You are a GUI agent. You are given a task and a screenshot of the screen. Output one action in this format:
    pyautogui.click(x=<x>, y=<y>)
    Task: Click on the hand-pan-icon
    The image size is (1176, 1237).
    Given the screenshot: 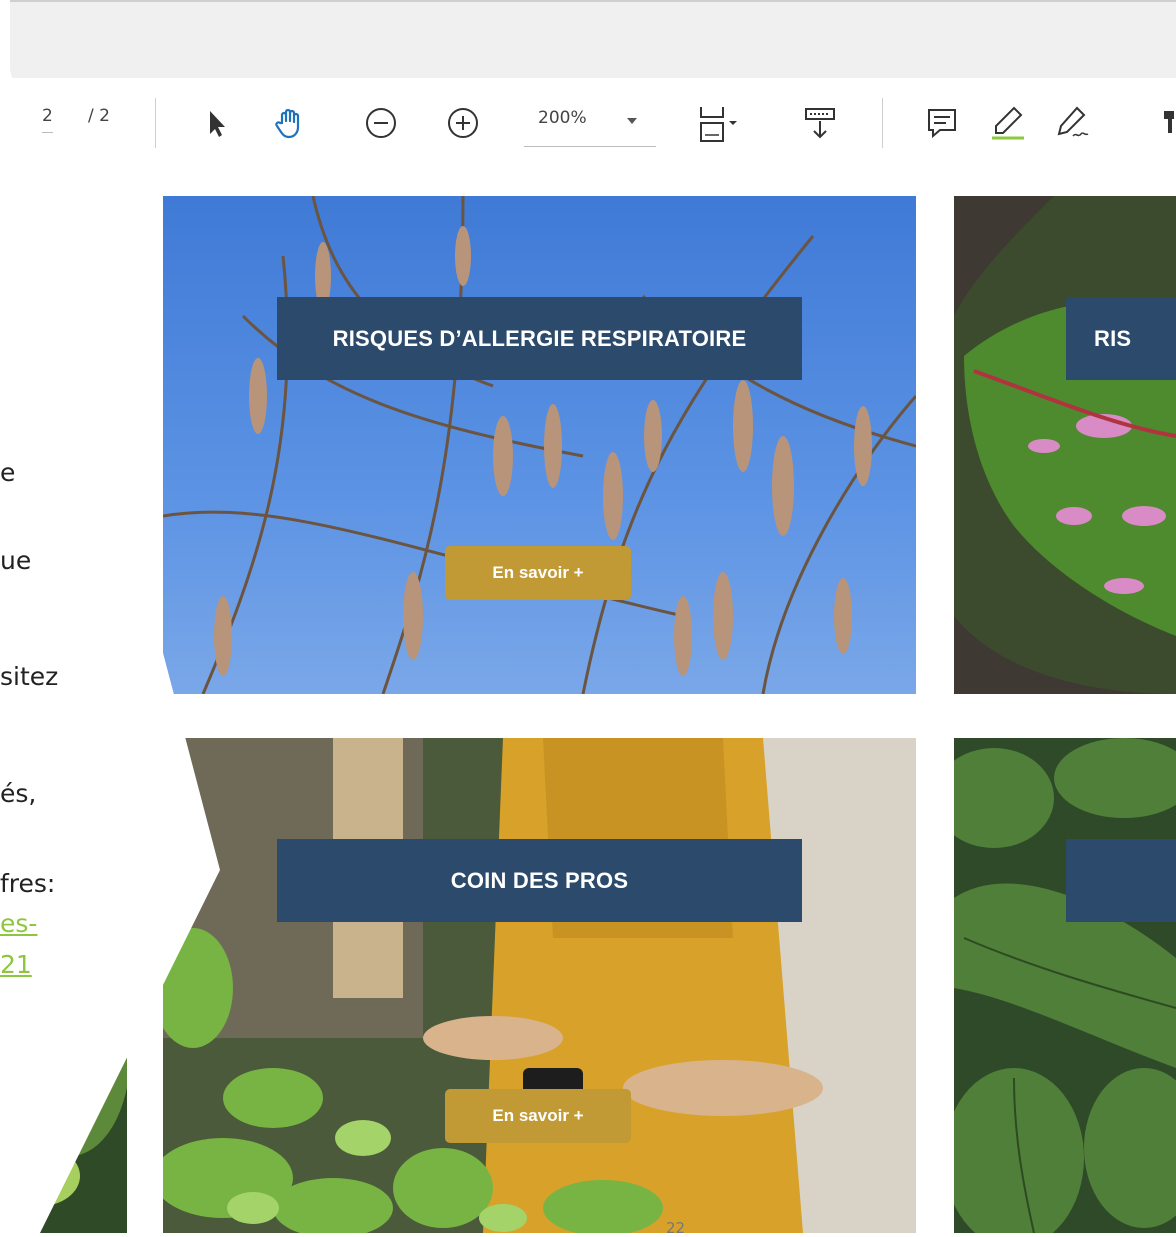 What is the action you would take?
    pyautogui.click(x=290, y=123)
    